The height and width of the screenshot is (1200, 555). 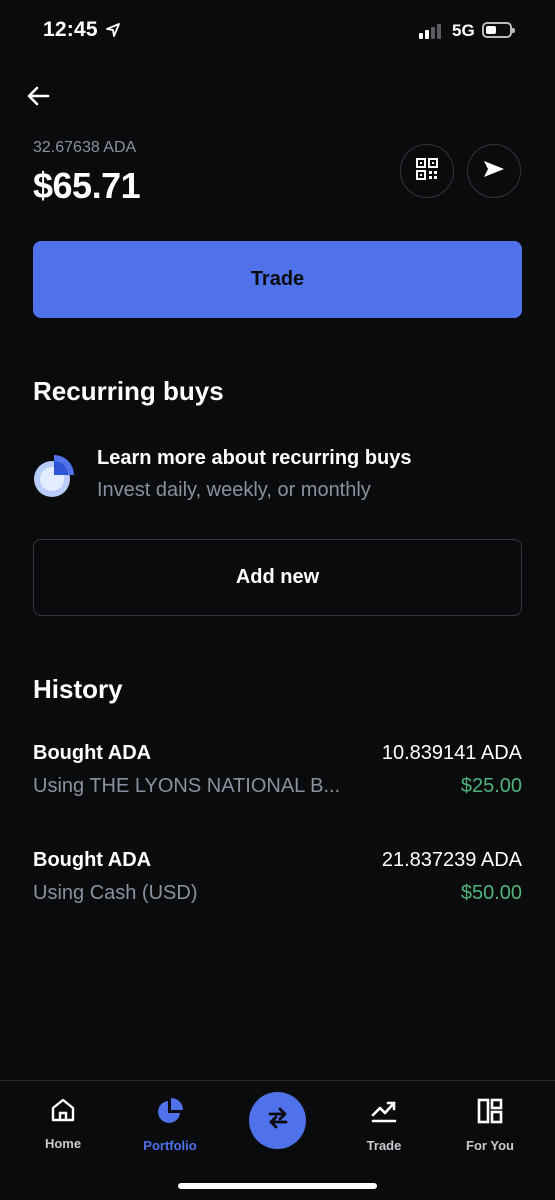 What do you see at coordinates (128, 391) in the screenshot?
I see `recurring-buys-title: Recurring buys` at bounding box center [128, 391].